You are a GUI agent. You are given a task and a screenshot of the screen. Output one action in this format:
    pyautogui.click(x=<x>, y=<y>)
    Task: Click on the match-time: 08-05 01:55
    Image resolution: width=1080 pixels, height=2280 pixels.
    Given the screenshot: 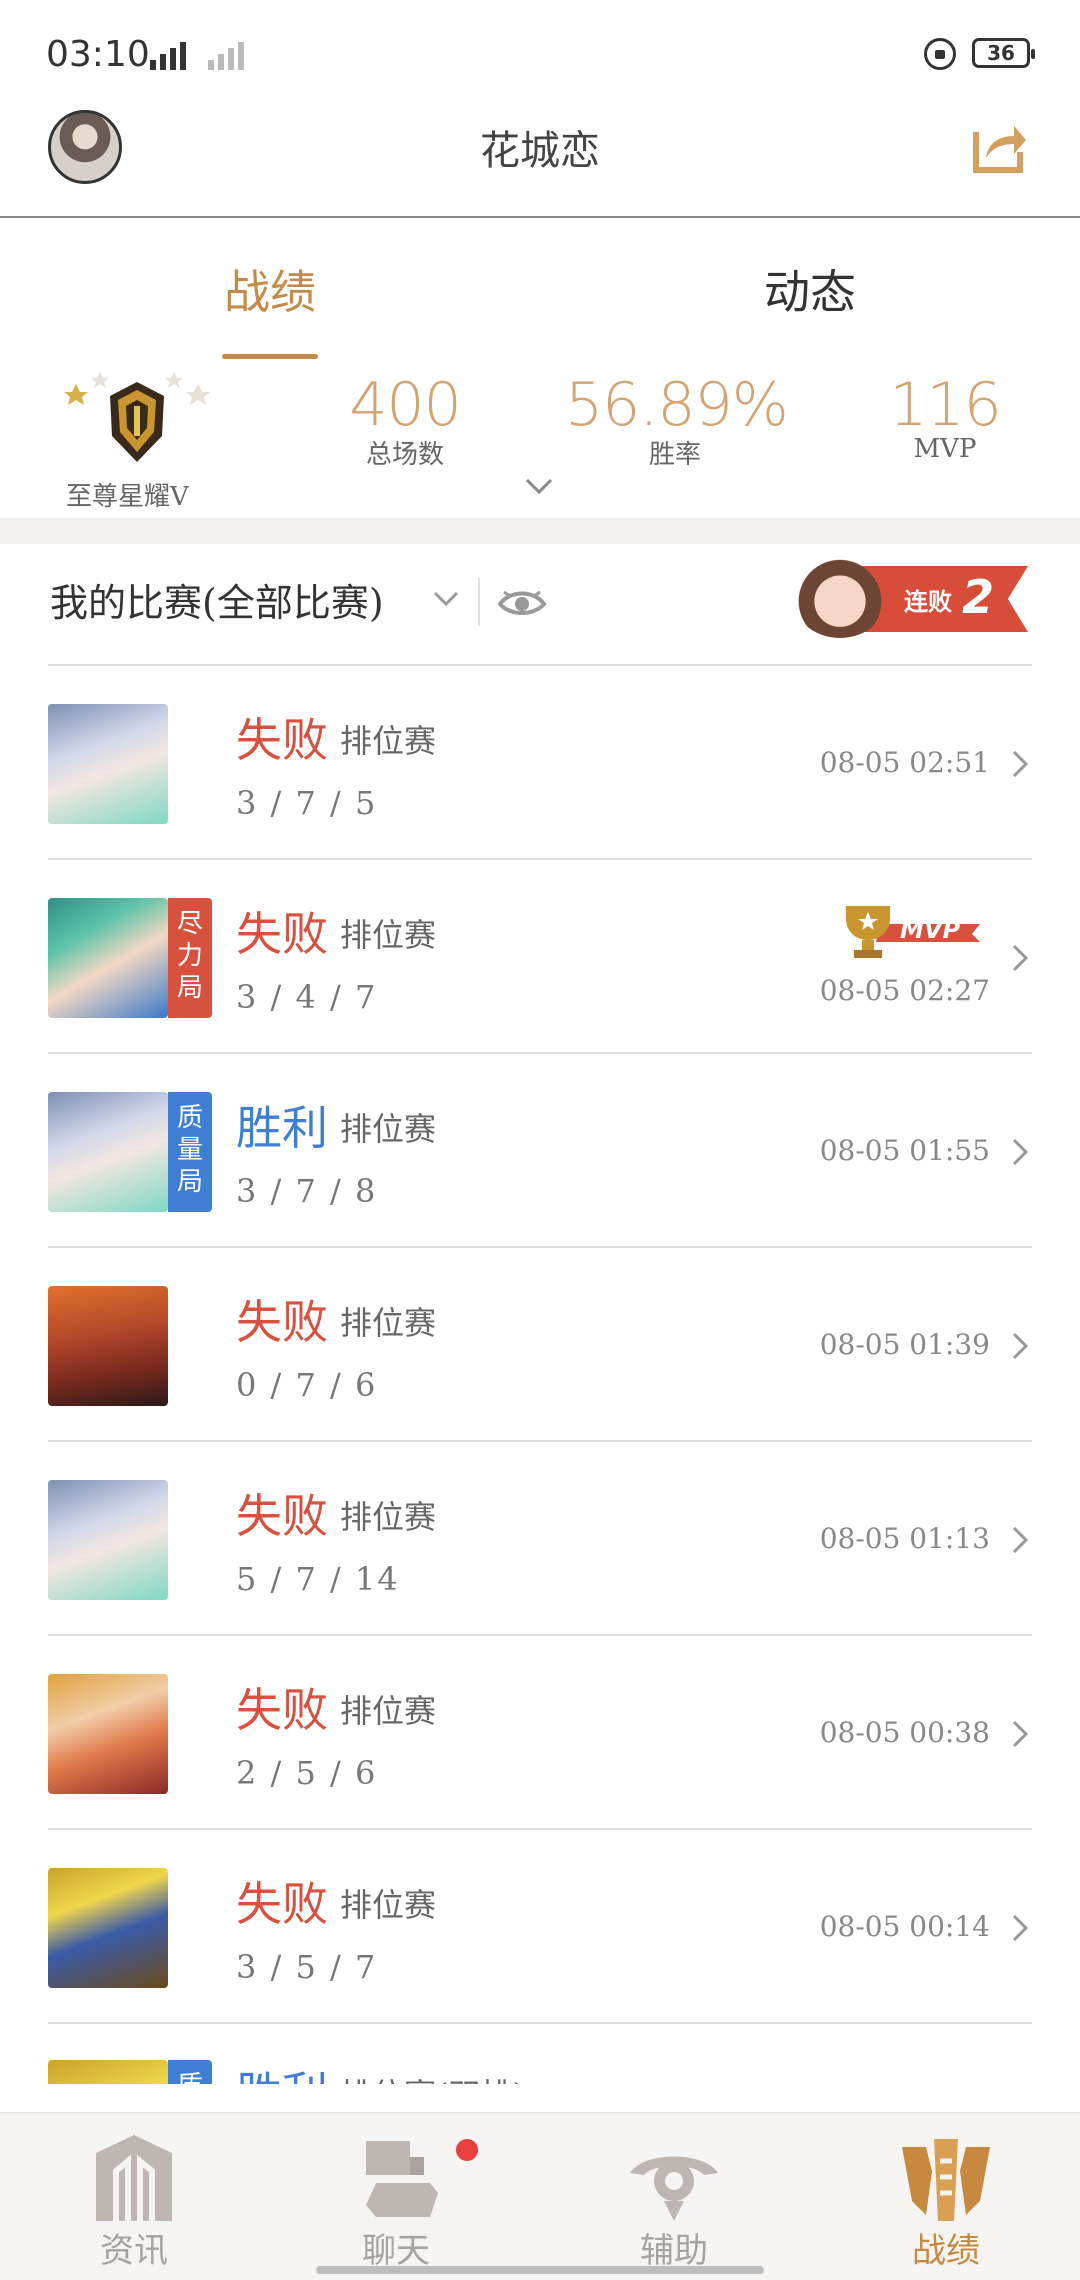 What is the action you would take?
    pyautogui.click(x=904, y=1150)
    